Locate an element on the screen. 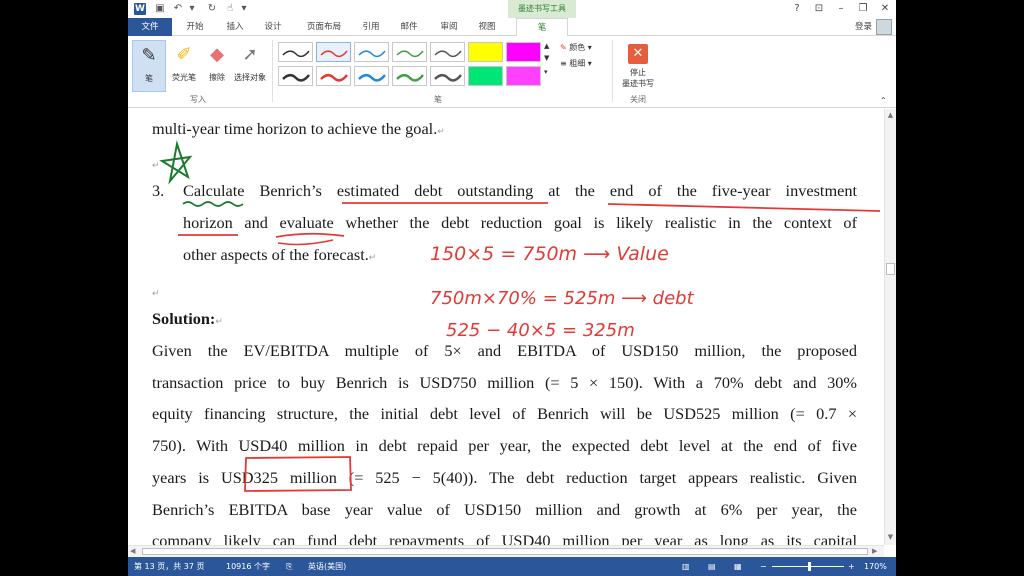 The width and height of the screenshot is (1024, 576). page-indicator: 第 13 页，共 37 页 is located at coordinates (169, 566).